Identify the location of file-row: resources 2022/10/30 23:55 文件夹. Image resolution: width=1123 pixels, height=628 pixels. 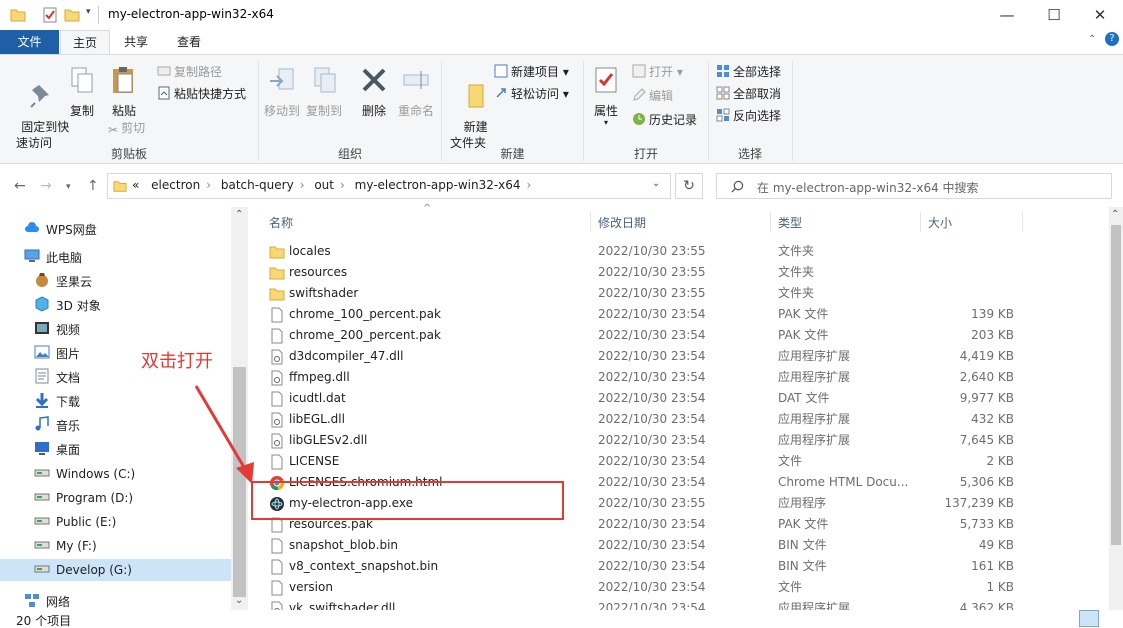
(679, 272).